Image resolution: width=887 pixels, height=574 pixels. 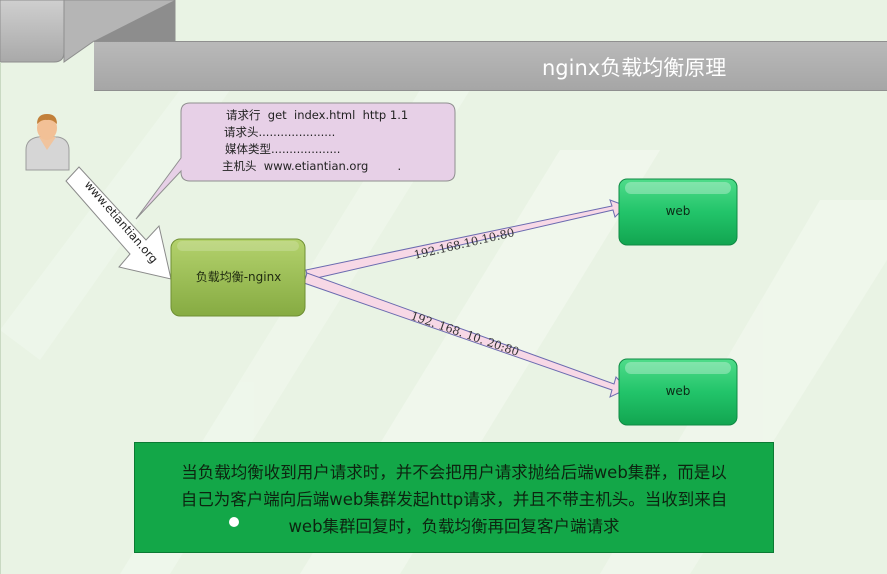 What do you see at coordinates (47, 142) in the screenshot?
I see `user-icon` at bounding box center [47, 142].